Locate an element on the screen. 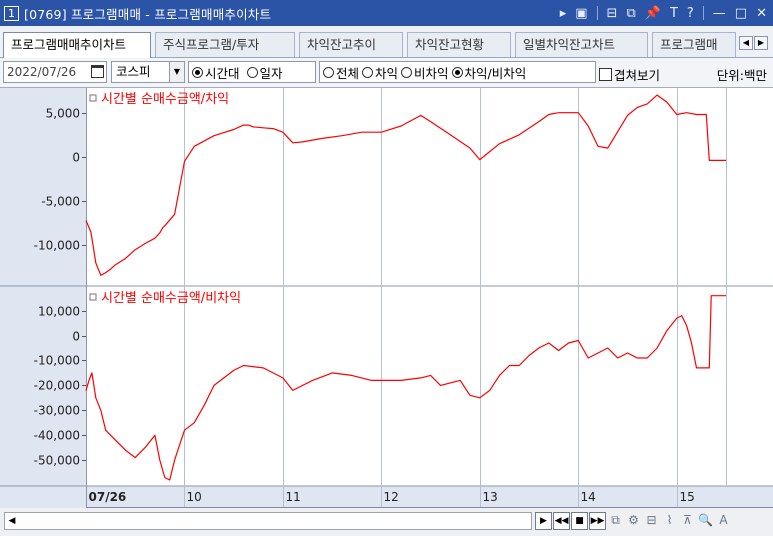  overlay-label: 겹쳐보기 is located at coordinates (637, 75).